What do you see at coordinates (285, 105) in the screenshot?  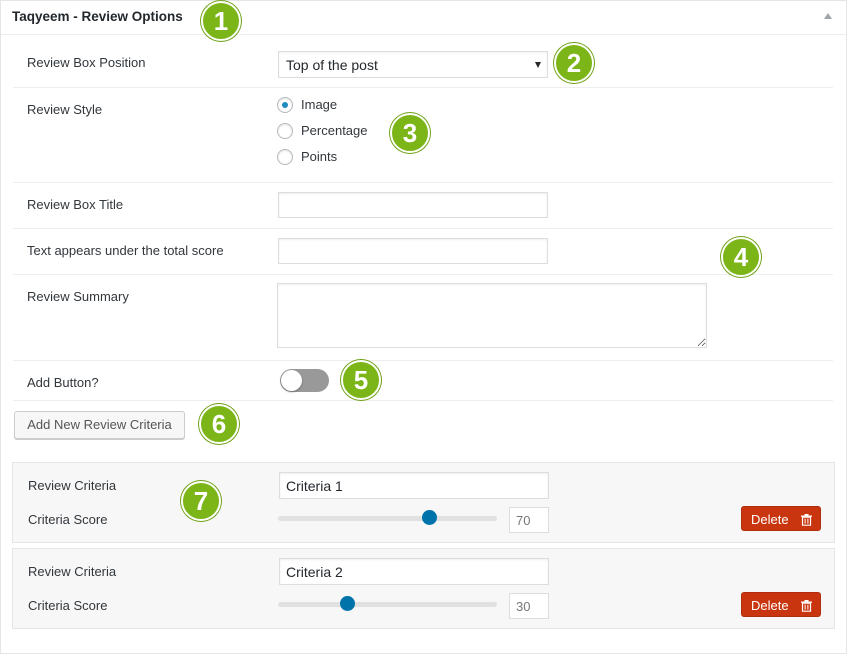 I see `radio-checked-icon` at bounding box center [285, 105].